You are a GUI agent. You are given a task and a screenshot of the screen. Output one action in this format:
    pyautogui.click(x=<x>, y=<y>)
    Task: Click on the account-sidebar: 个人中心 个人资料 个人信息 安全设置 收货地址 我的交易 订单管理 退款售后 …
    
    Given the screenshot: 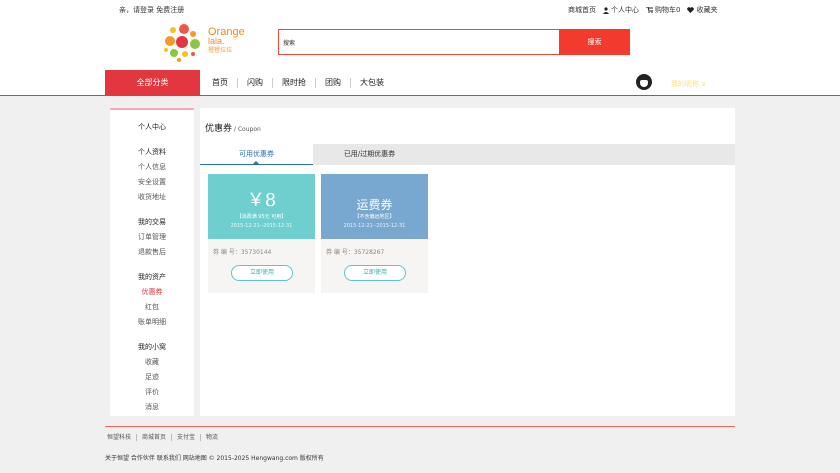 What is the action you would take?
    pyautogui.click(x=152, y=262)
    